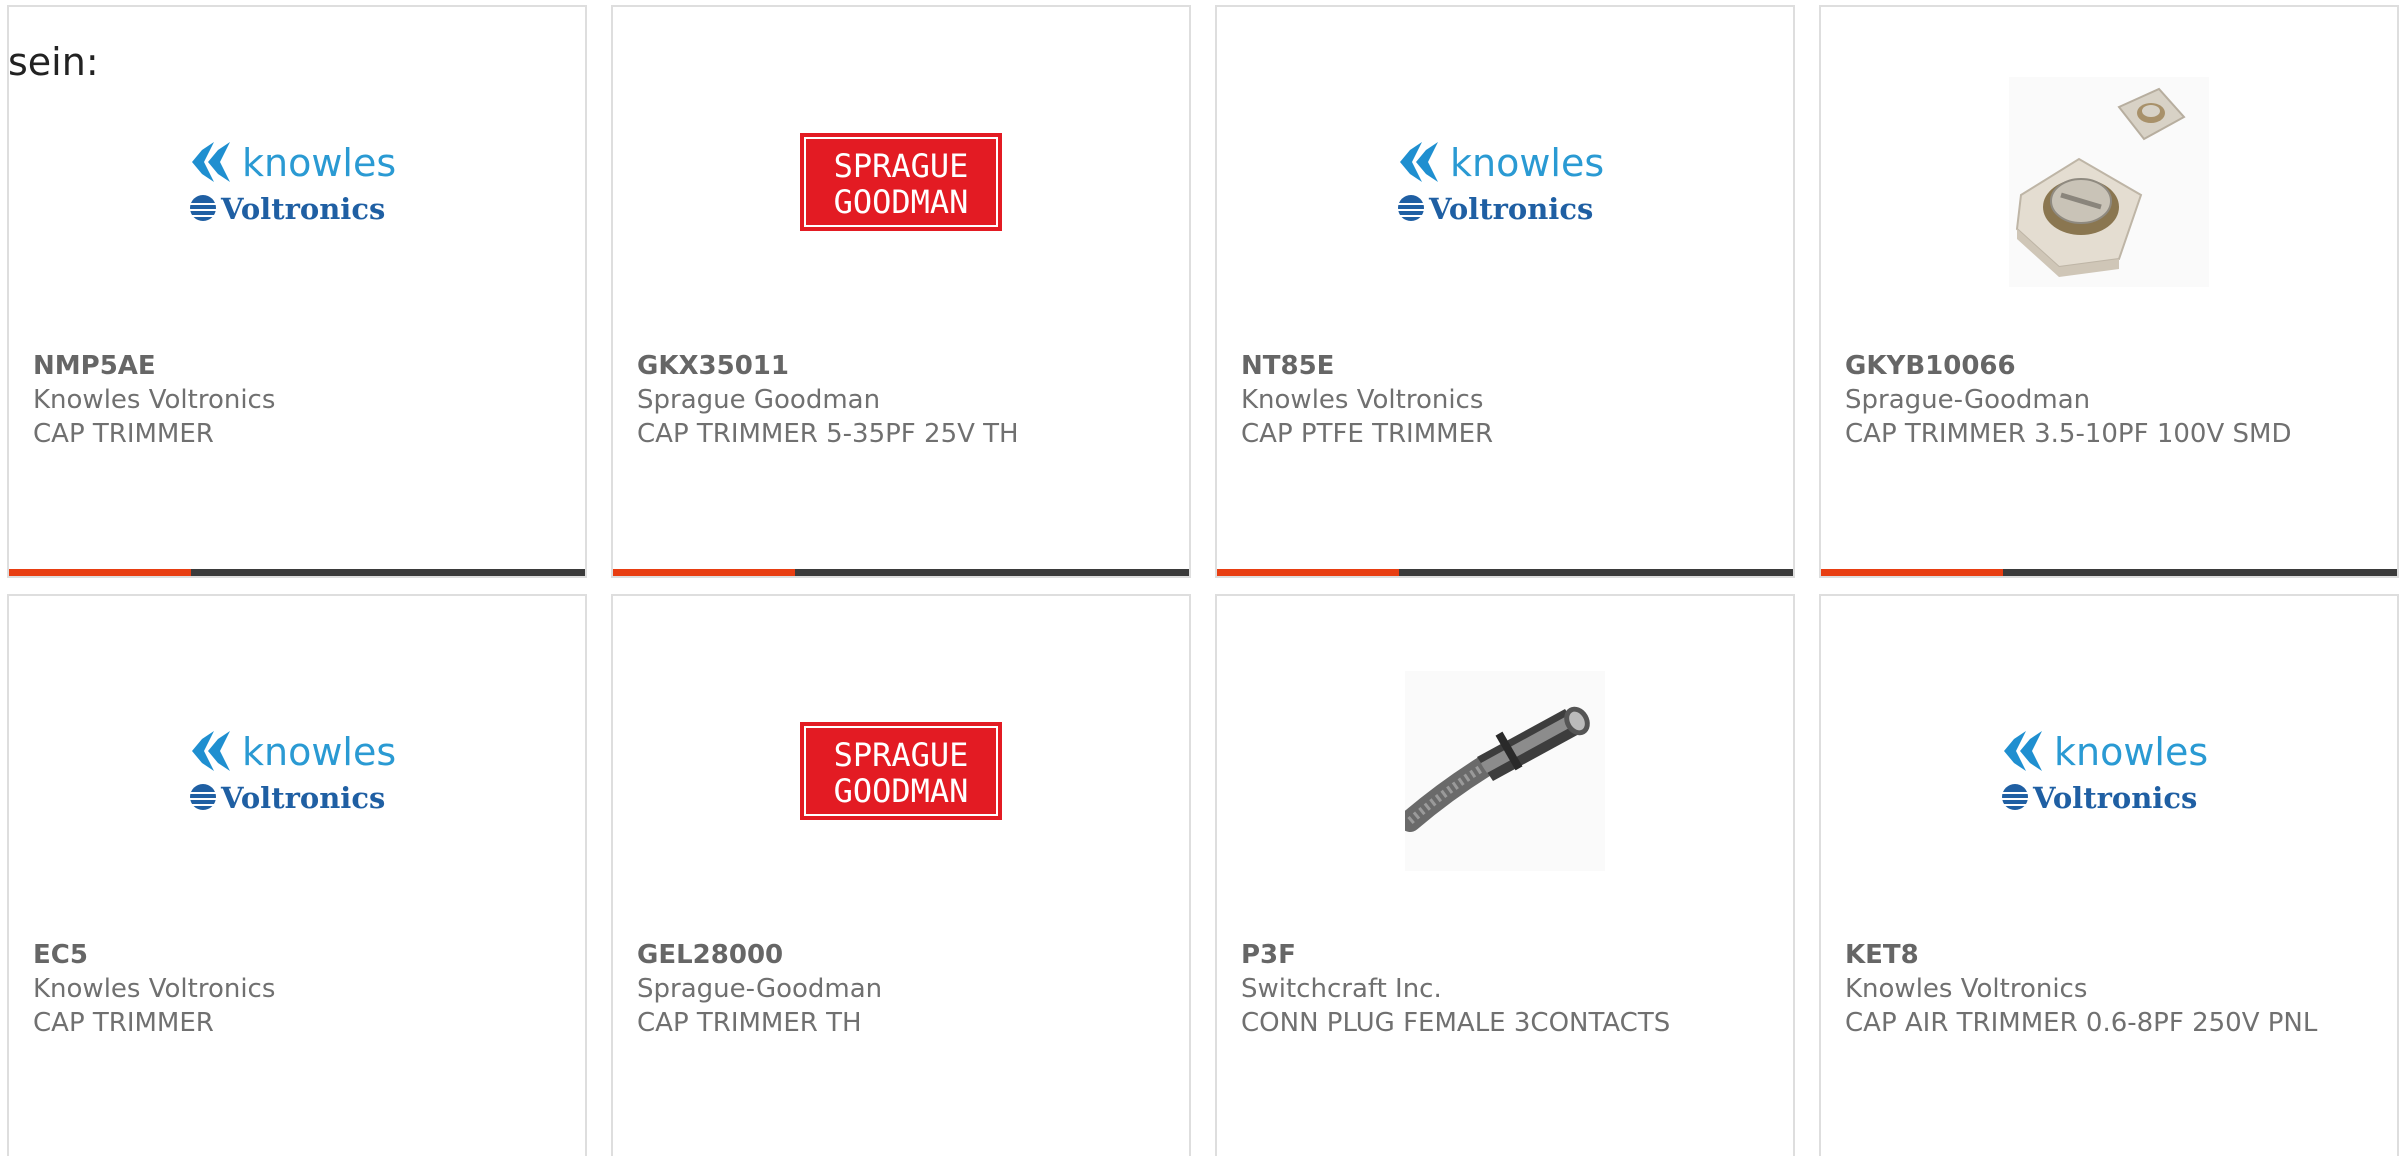  I want to click on description: CONN PLUG FEMALE 3CONTACTS, so click(1456, 1023).